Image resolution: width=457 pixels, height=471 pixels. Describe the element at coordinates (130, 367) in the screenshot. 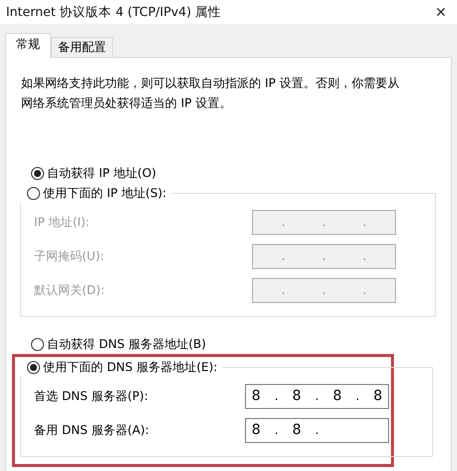

I see `radio-label: 使用下面的 DNS 服务器地址(E):` at that location.